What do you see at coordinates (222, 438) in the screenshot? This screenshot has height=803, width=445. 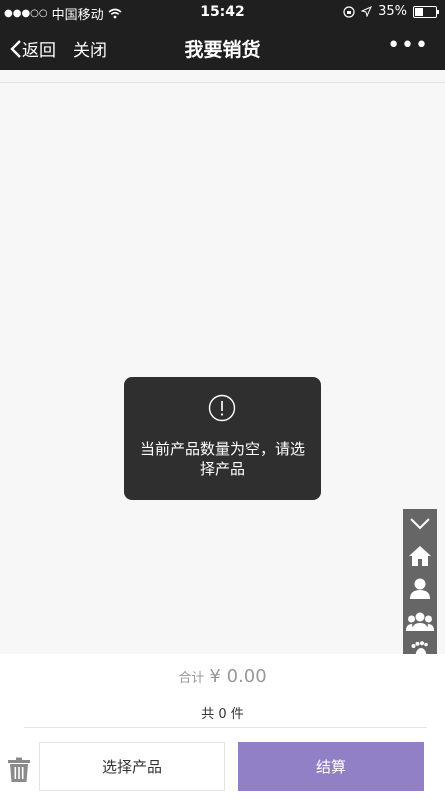 I see `toast-message: 当前产品数量为空，请选择产品` at bounding box center [222, 438].